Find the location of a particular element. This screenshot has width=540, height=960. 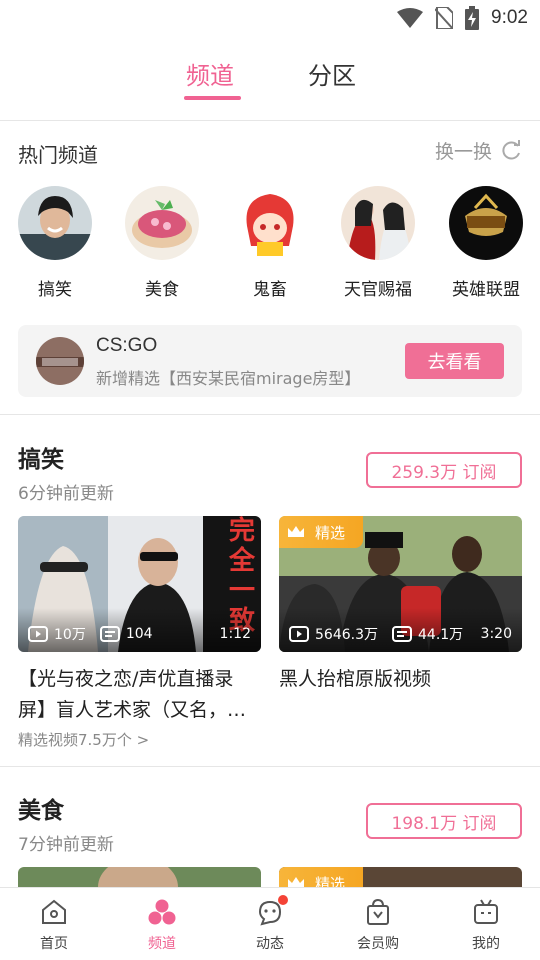

crown-icon is located at coordinates (296, 531).